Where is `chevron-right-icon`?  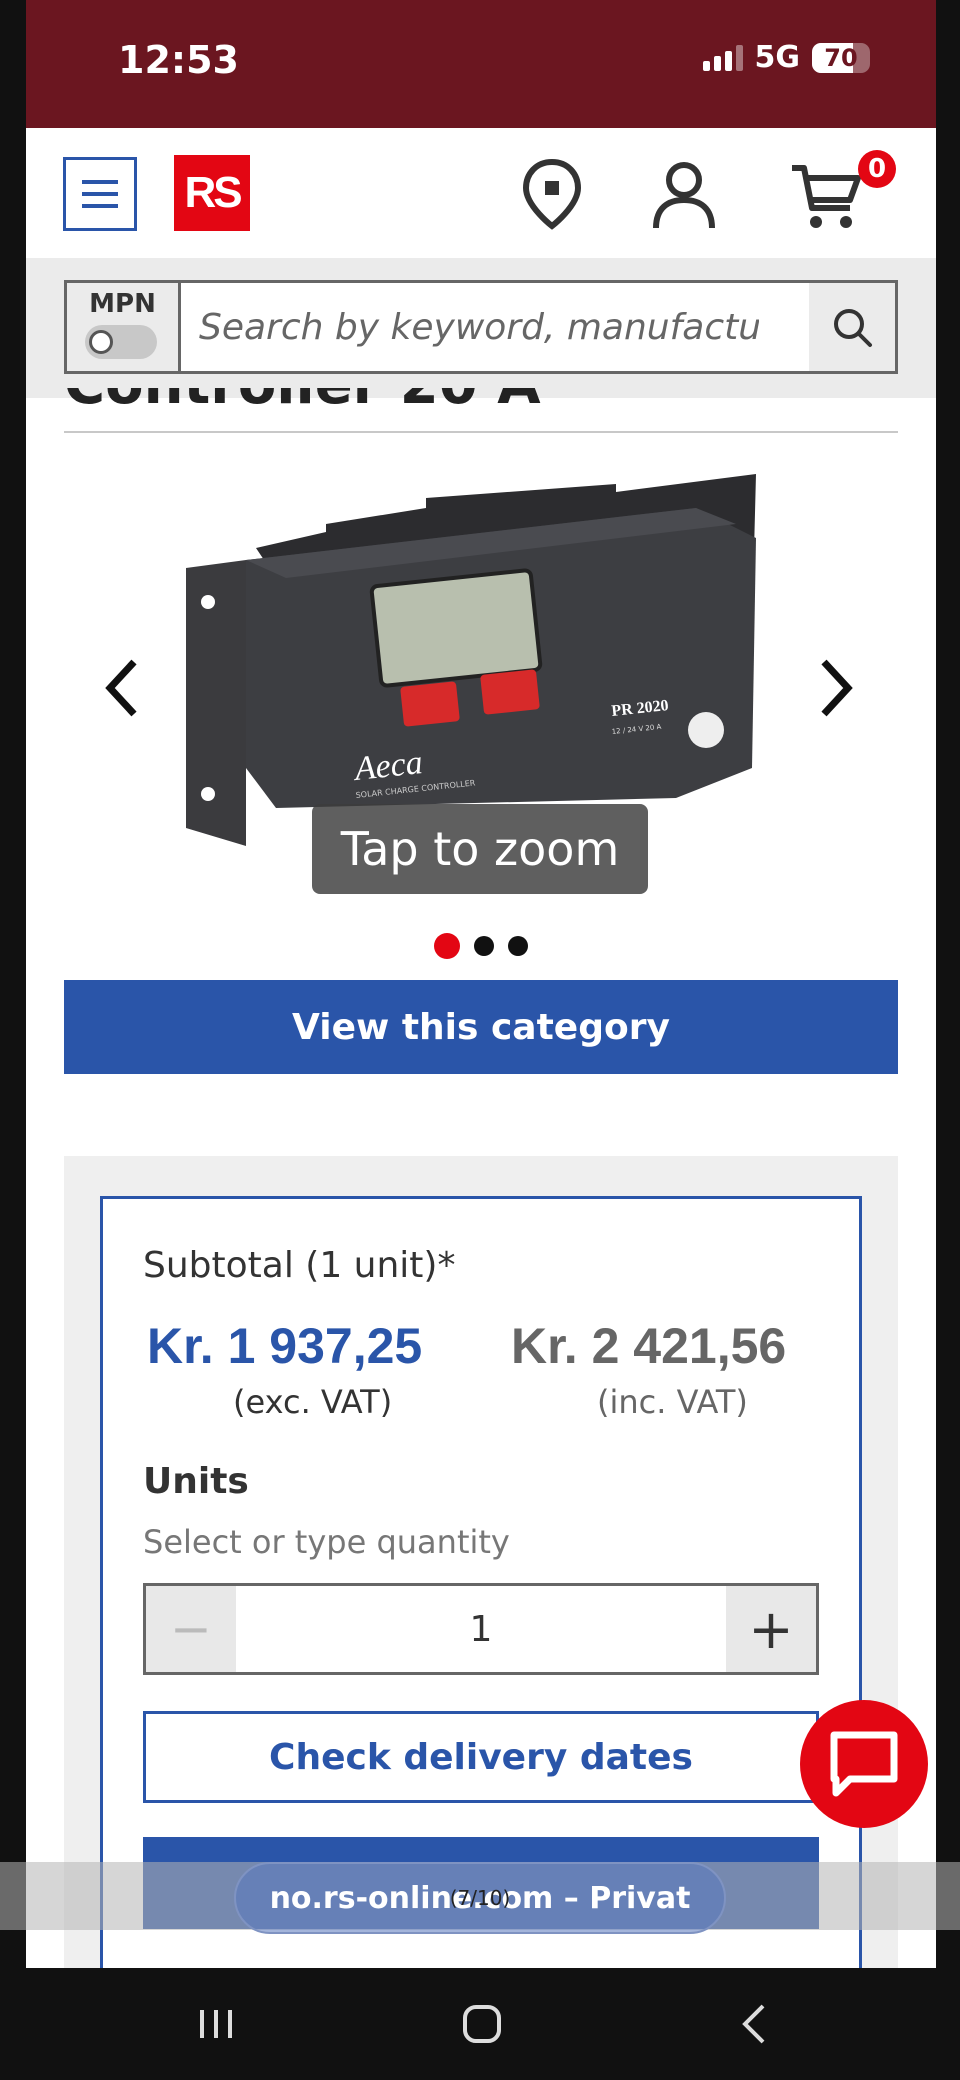 chevron-right-icon is located at coordinates (837, 688).